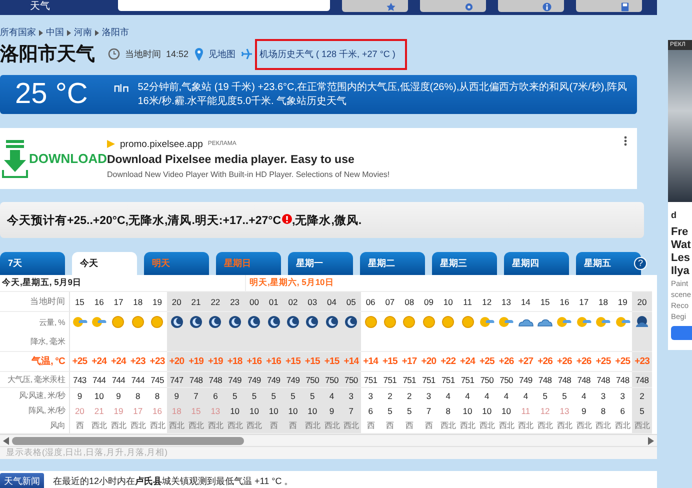 The image size is (692, 488). Describe the element at coordinates (311, 101) in the screenshot. I see `station-history-link: 气象站历史天气` at that location.